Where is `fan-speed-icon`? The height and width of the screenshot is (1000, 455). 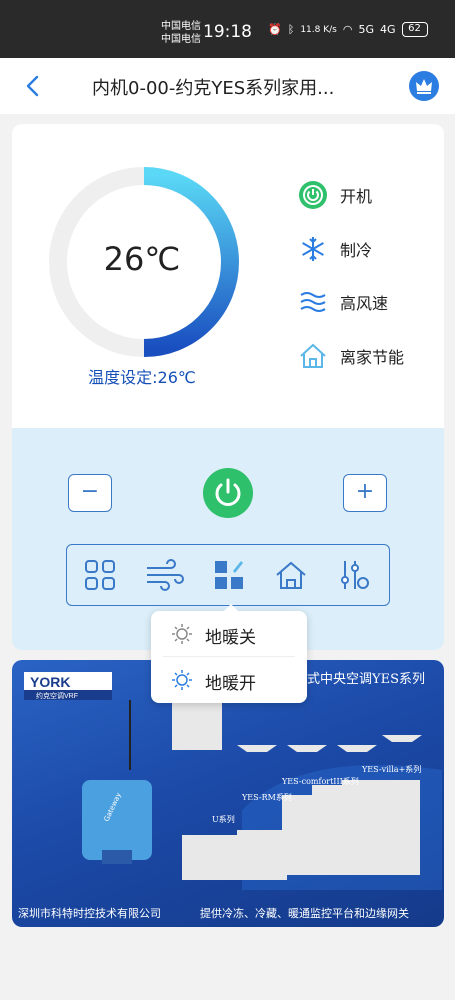
fan-speed-icon is located at coordinates (165, 575).